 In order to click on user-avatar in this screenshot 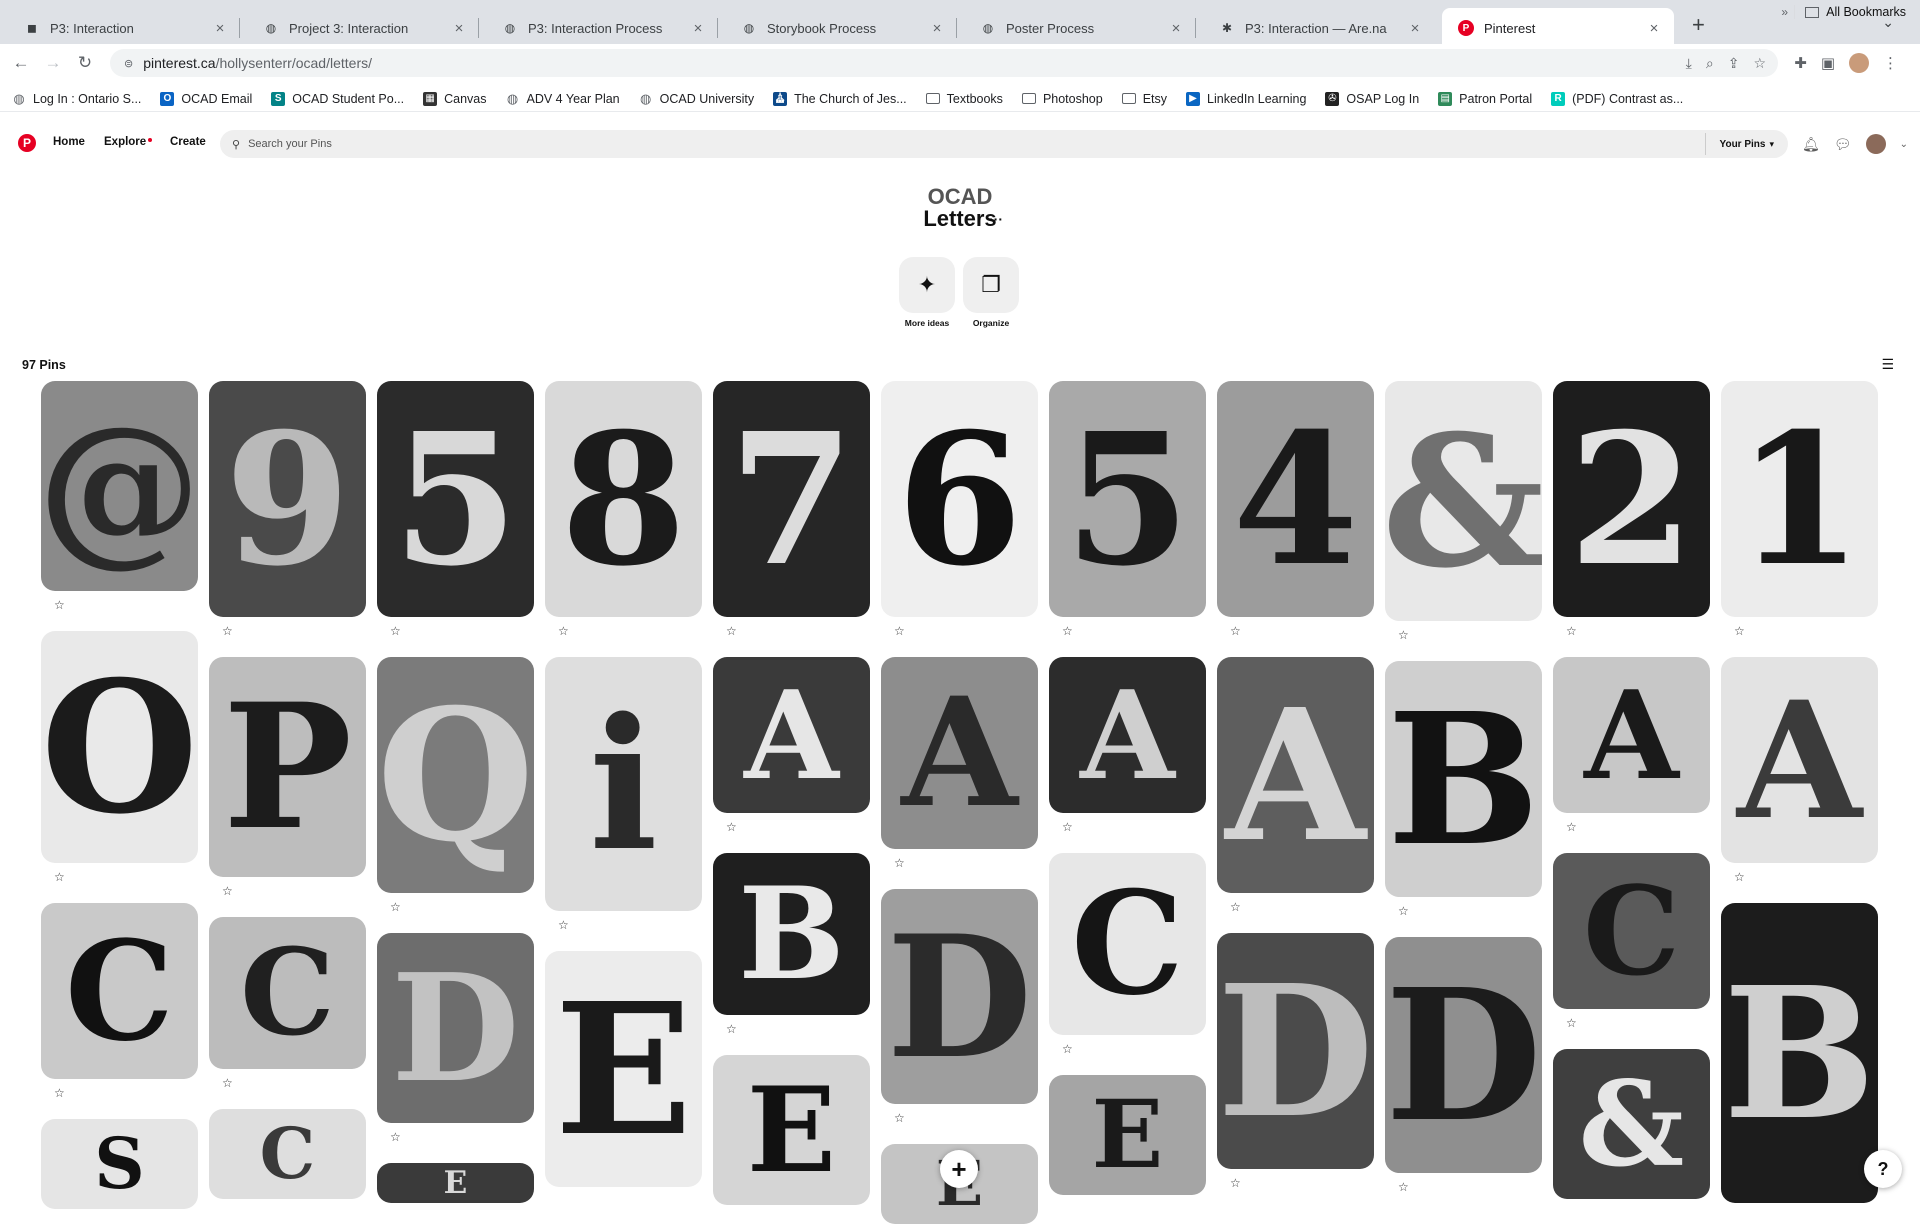, I will do `click(1875, 144)`.